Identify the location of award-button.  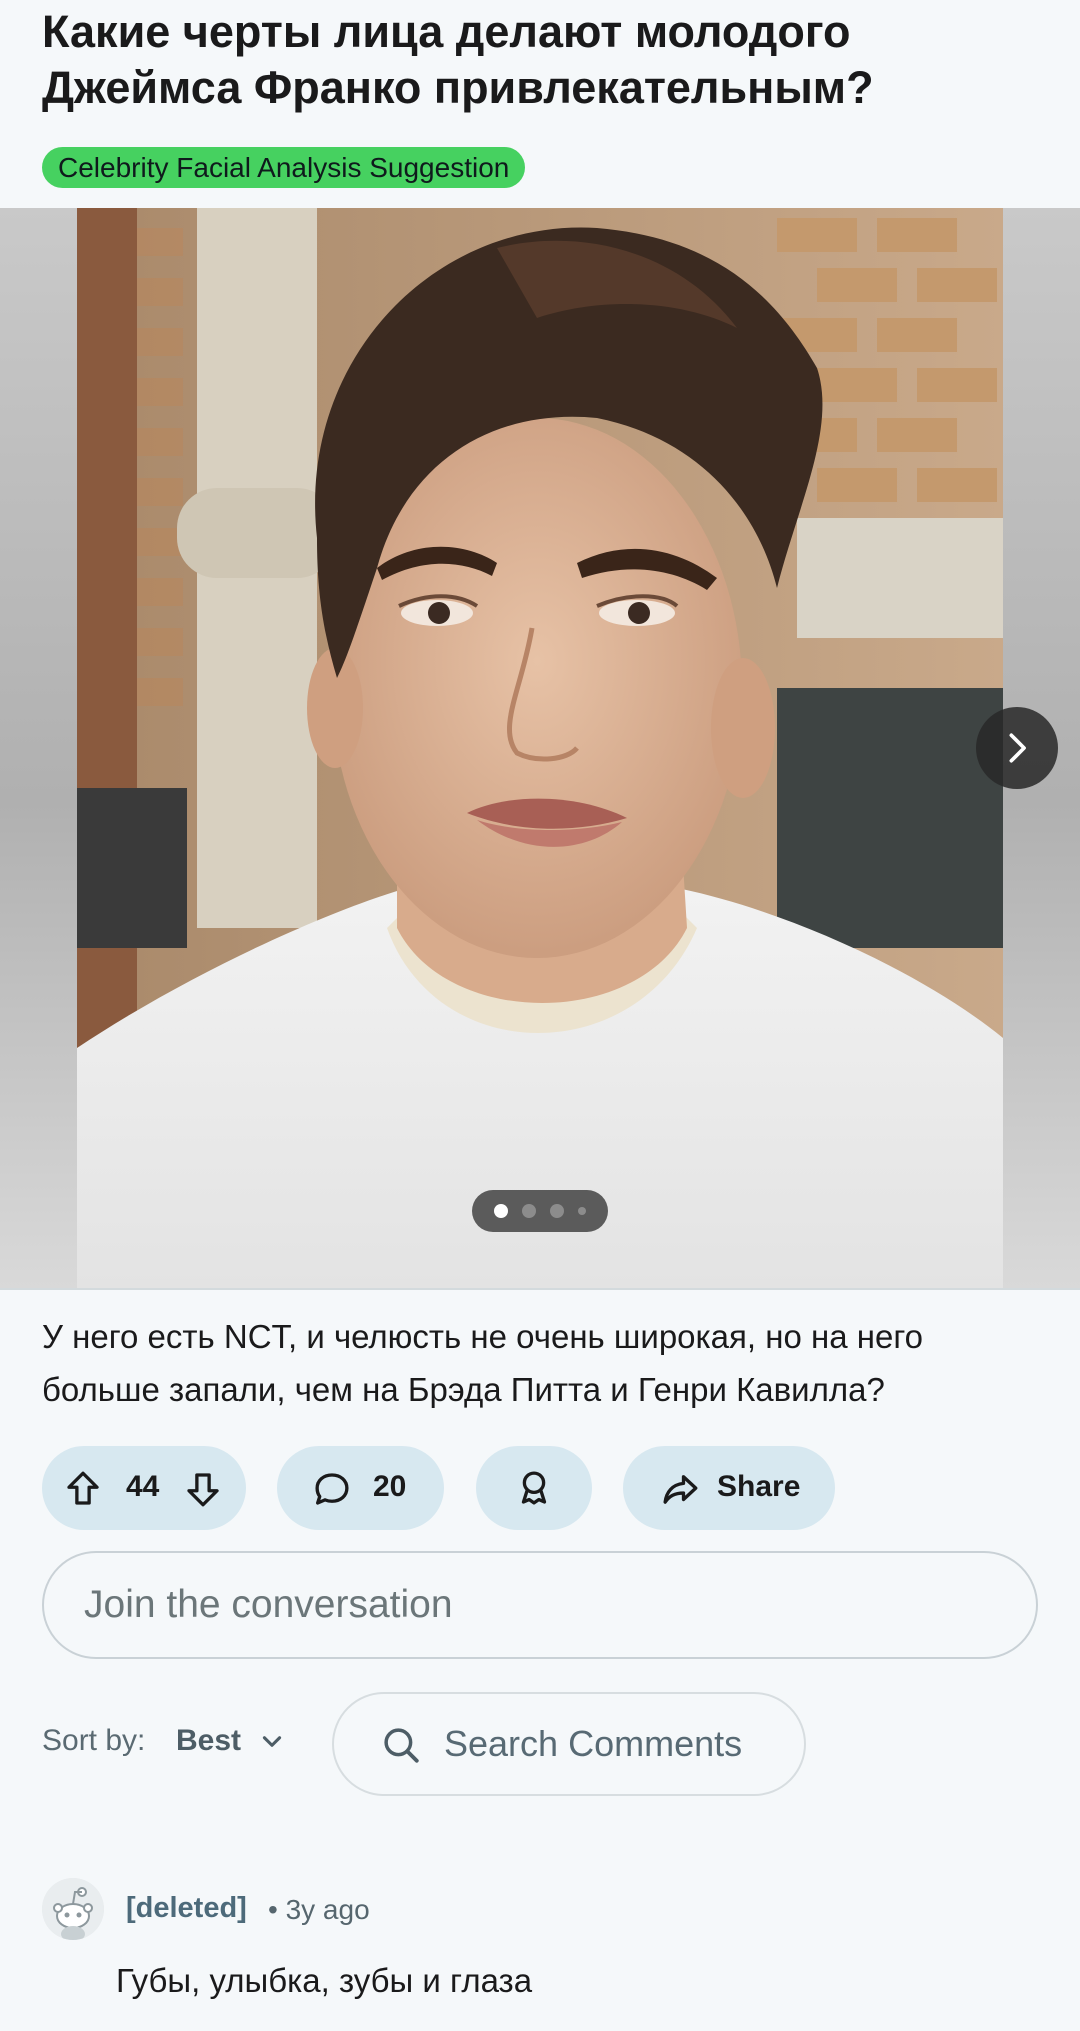
(534, 1488).